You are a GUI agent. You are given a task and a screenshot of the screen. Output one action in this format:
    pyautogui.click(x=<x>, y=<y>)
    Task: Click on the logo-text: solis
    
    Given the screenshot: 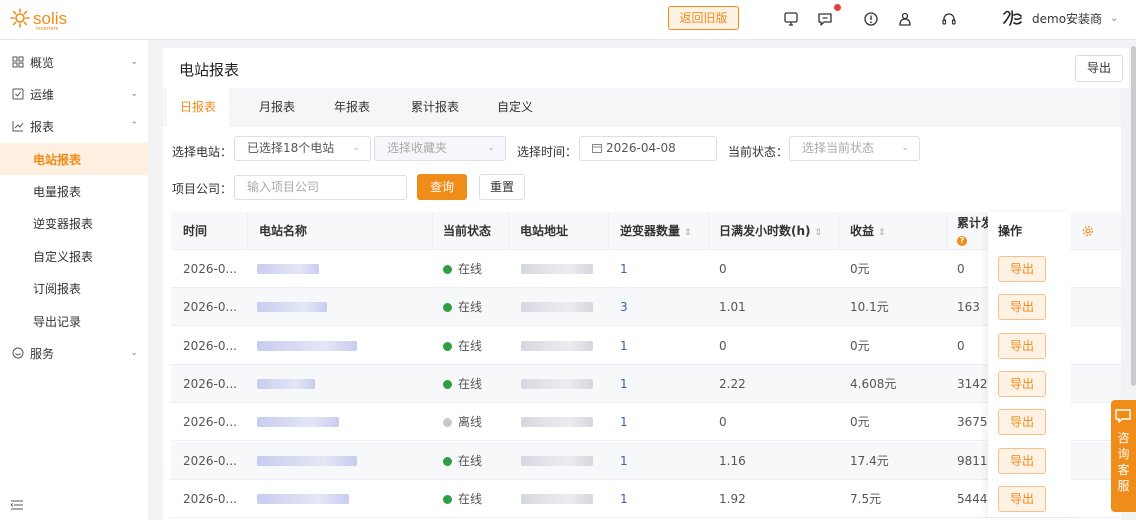 What is the action you would take?
    pyautogui.click(x=50, y=18)
    